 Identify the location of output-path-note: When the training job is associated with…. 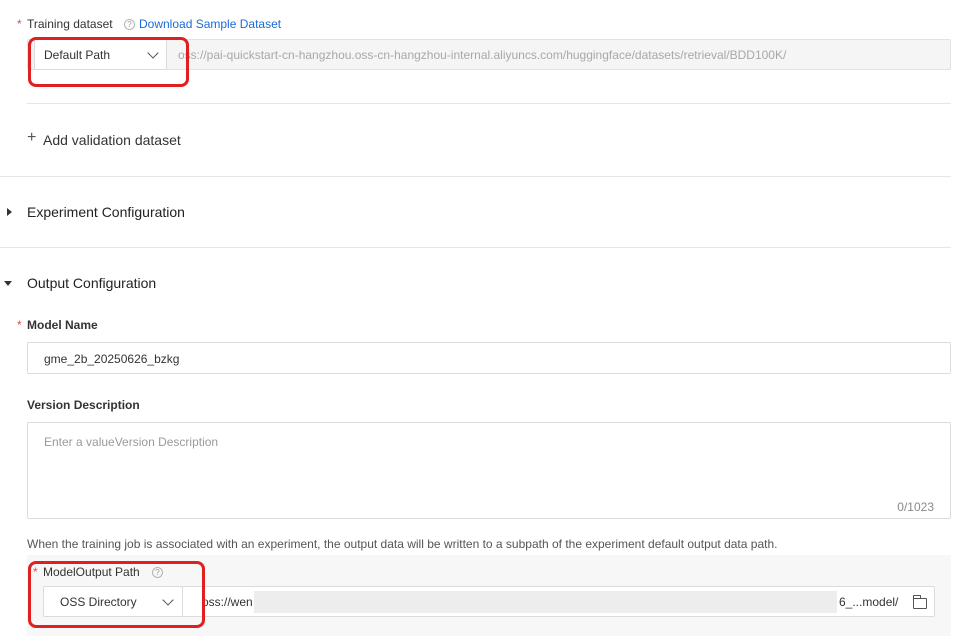
(402, 544).